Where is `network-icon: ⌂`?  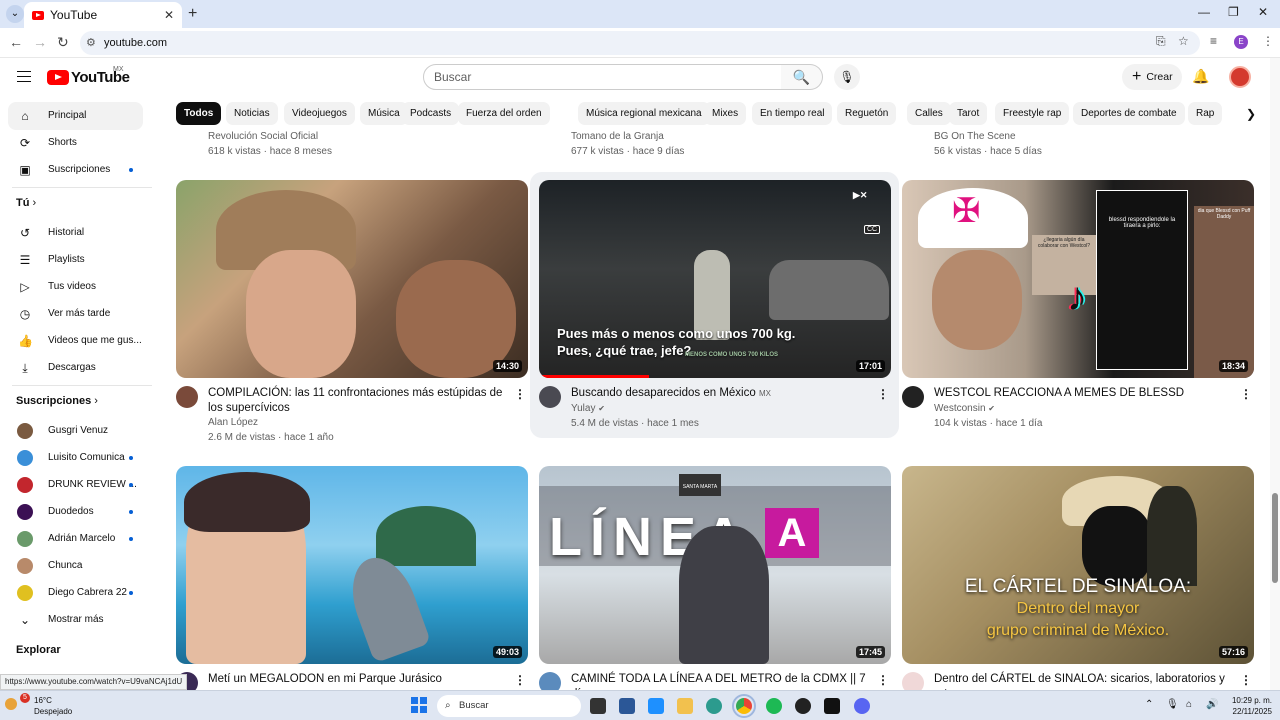
network-icon: ⌂ is located at coordinates (1189, 704).